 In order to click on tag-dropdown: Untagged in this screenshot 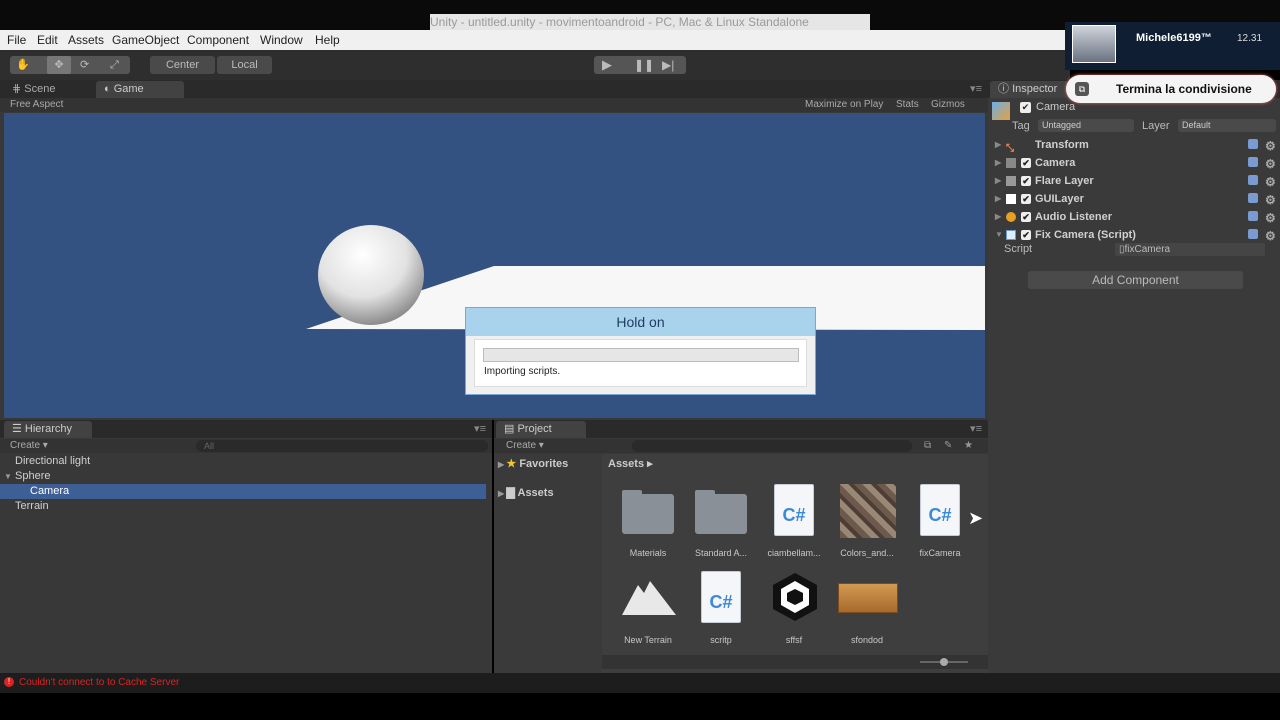, I will do `click(1086, 125)`.